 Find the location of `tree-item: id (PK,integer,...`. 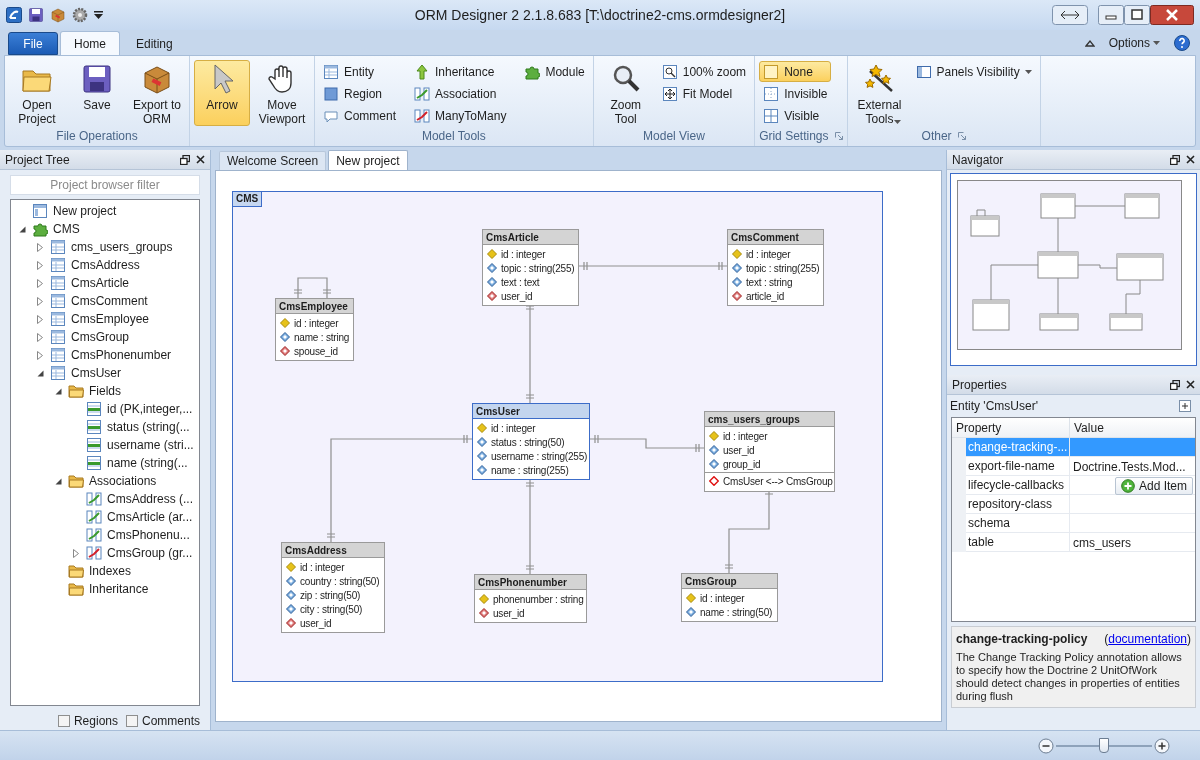

tree-item: id (PK,integer,... is located at coordinates (150, 409).